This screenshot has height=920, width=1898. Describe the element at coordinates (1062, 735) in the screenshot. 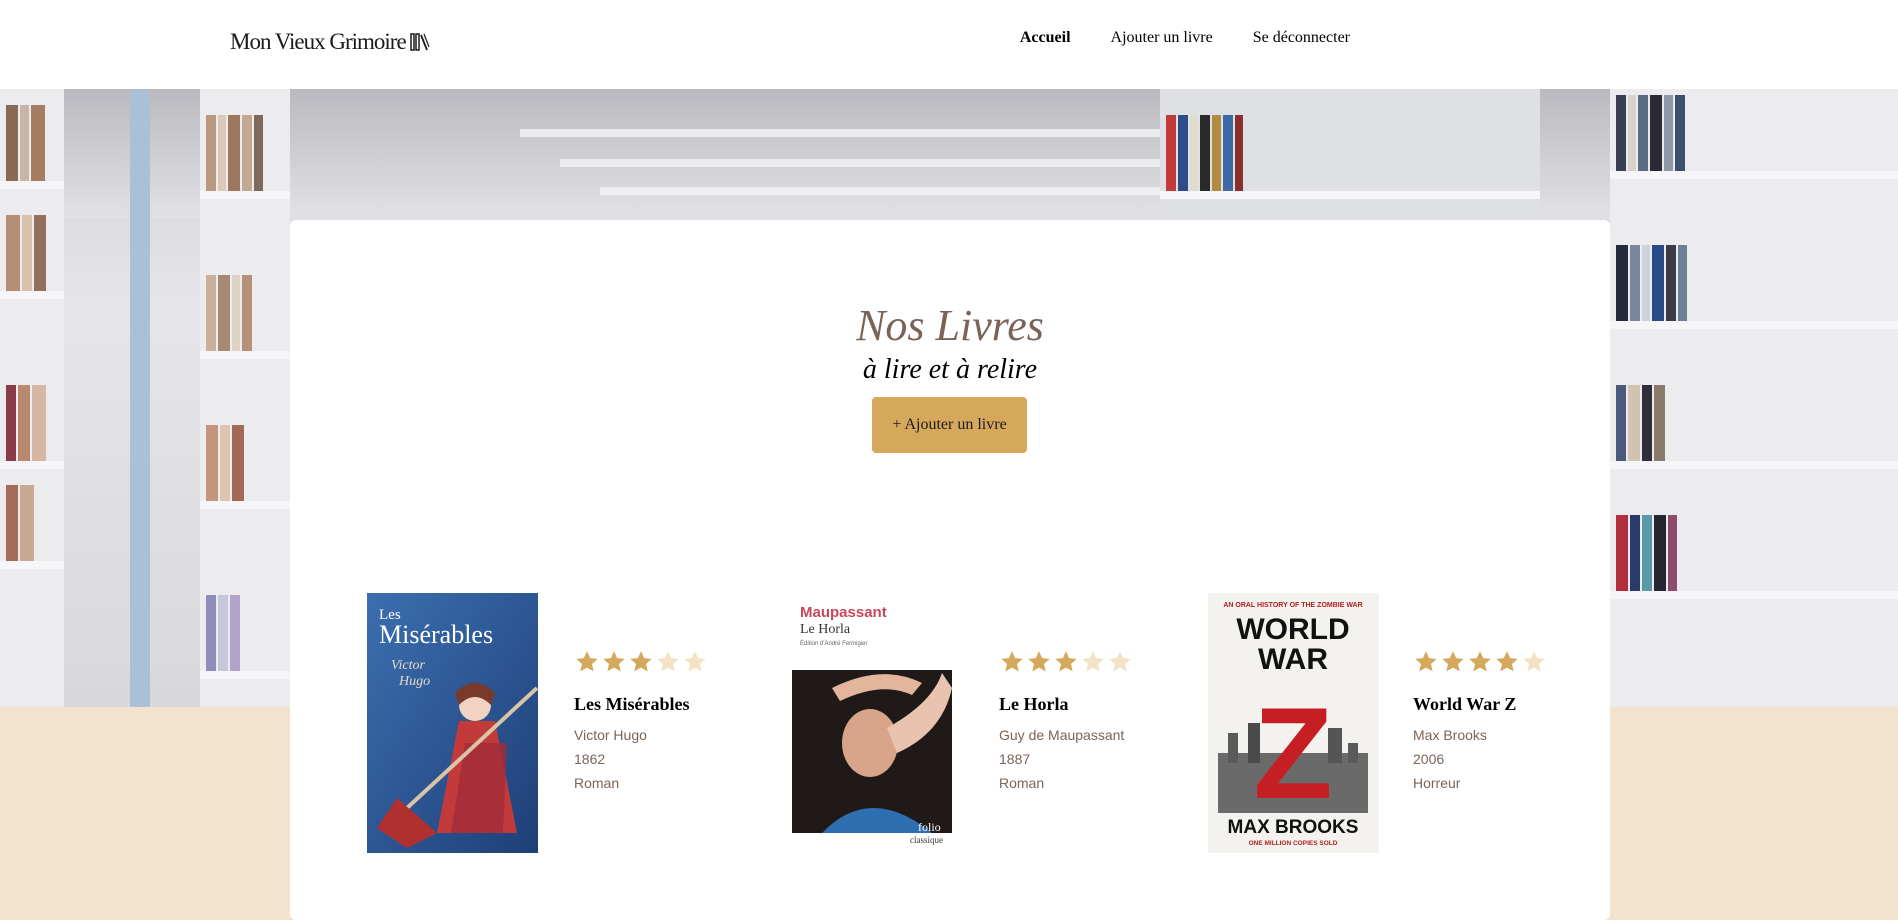

I see `book-author: Guy de Maupassant` at that location.